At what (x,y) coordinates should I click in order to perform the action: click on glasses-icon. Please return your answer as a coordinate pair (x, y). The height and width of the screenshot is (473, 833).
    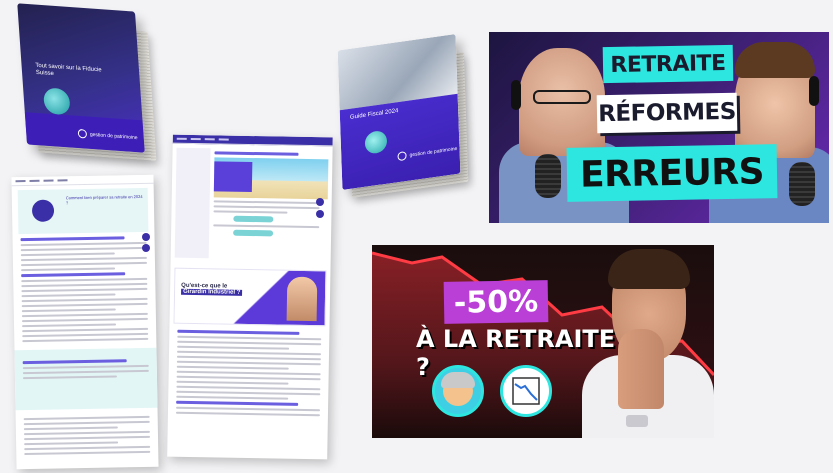
    Looking at the image, I should click on (562, 97).